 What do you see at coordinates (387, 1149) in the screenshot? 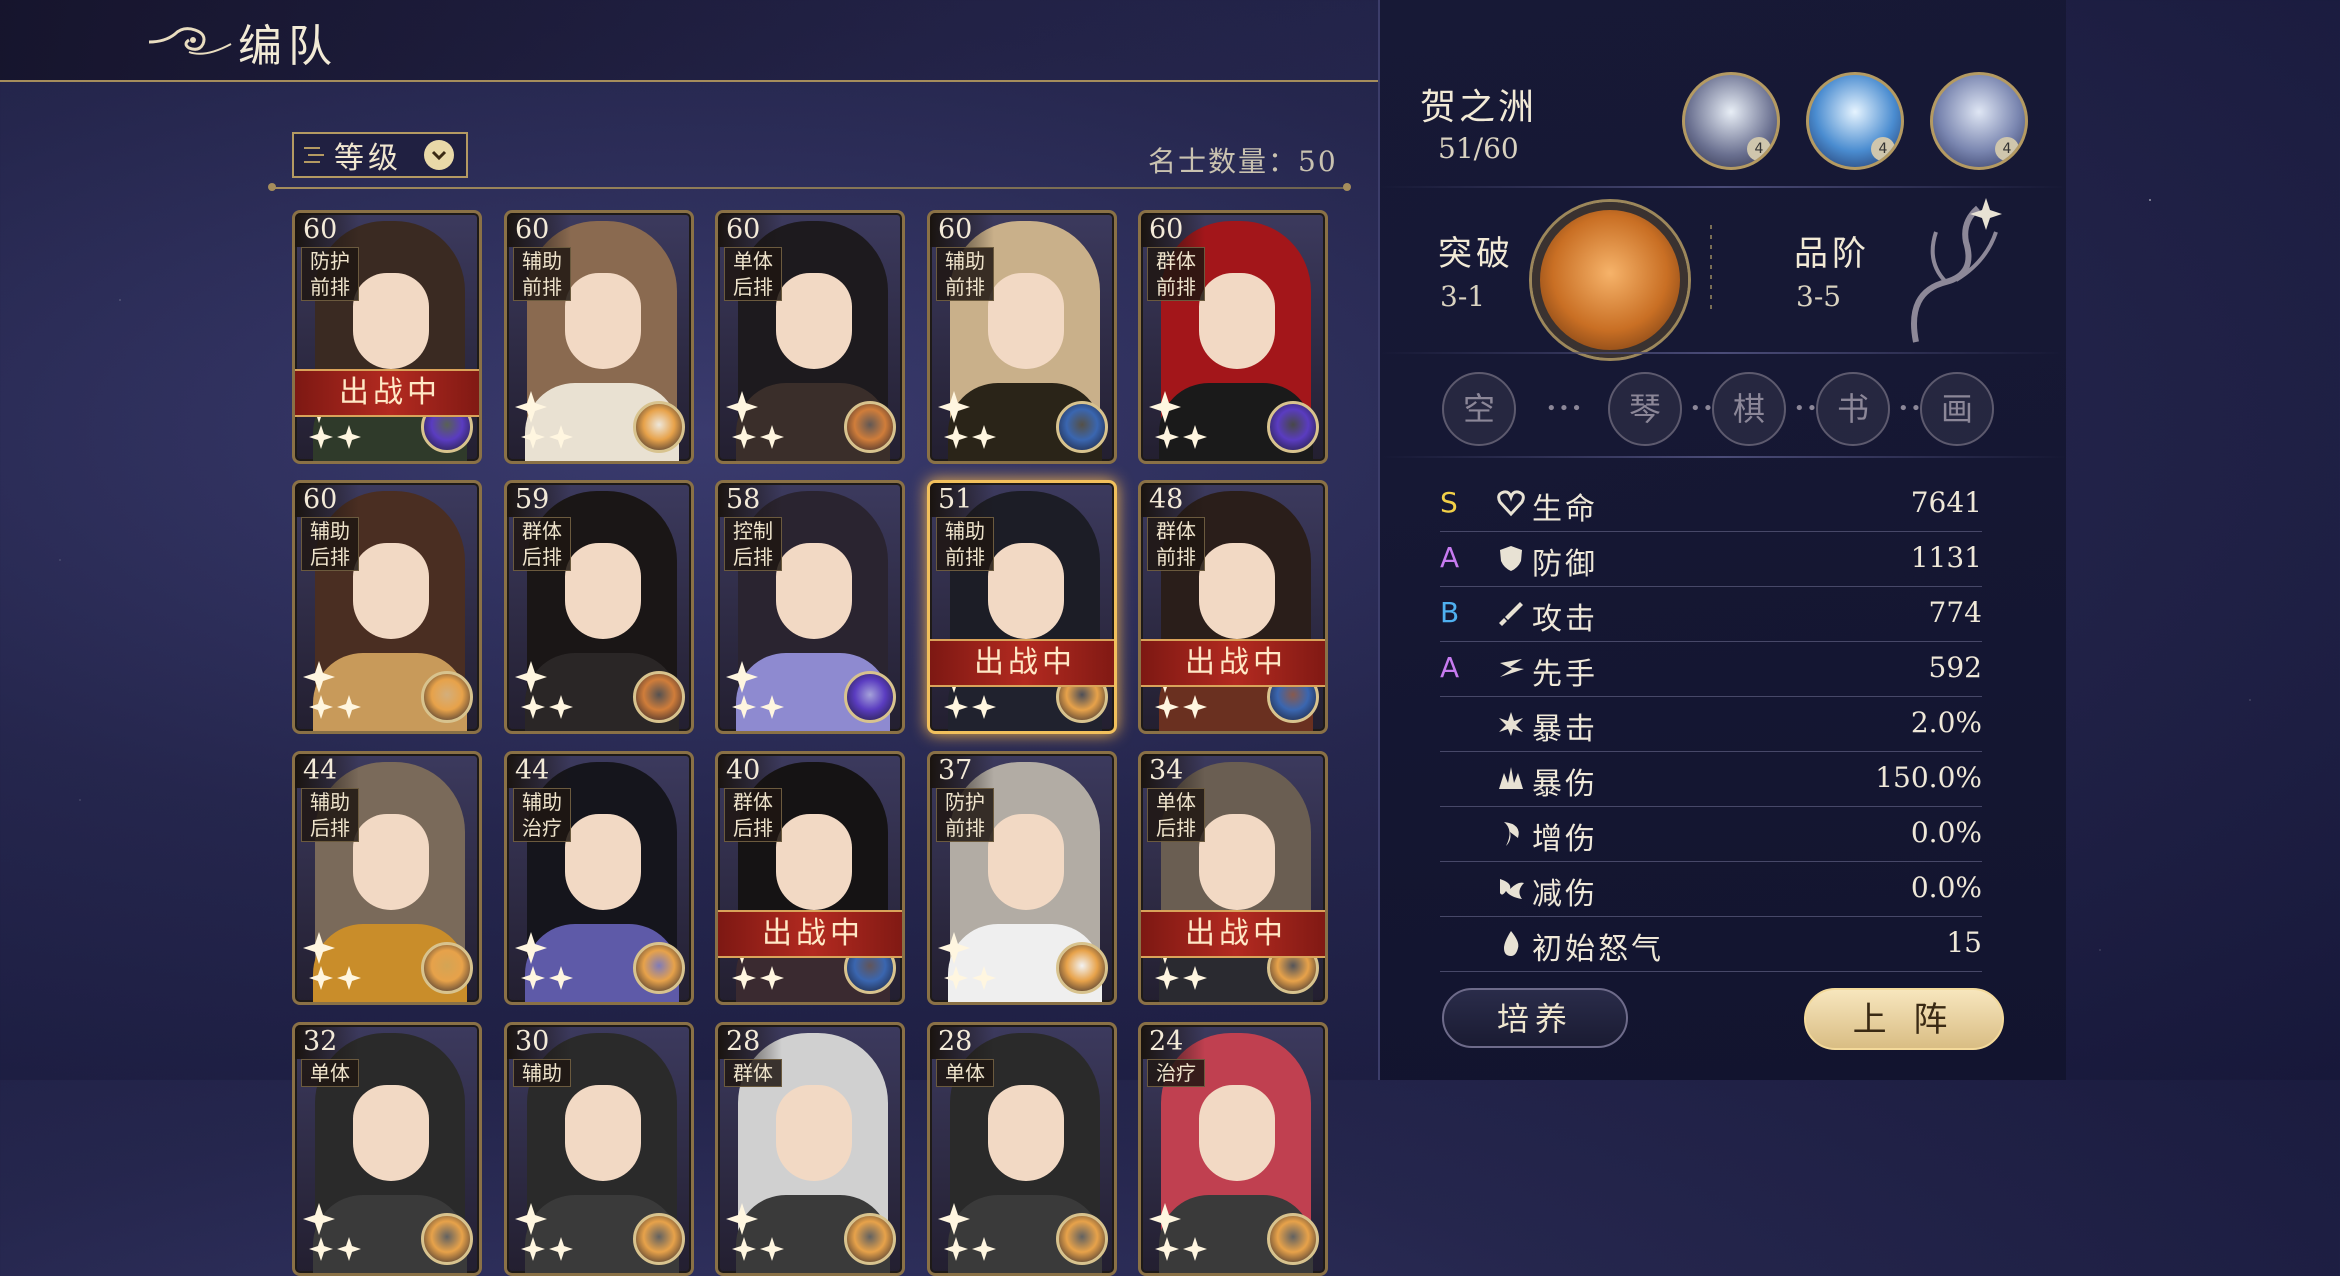
I see `hero-card: 32 单体` at bounding box center [387, 1149].